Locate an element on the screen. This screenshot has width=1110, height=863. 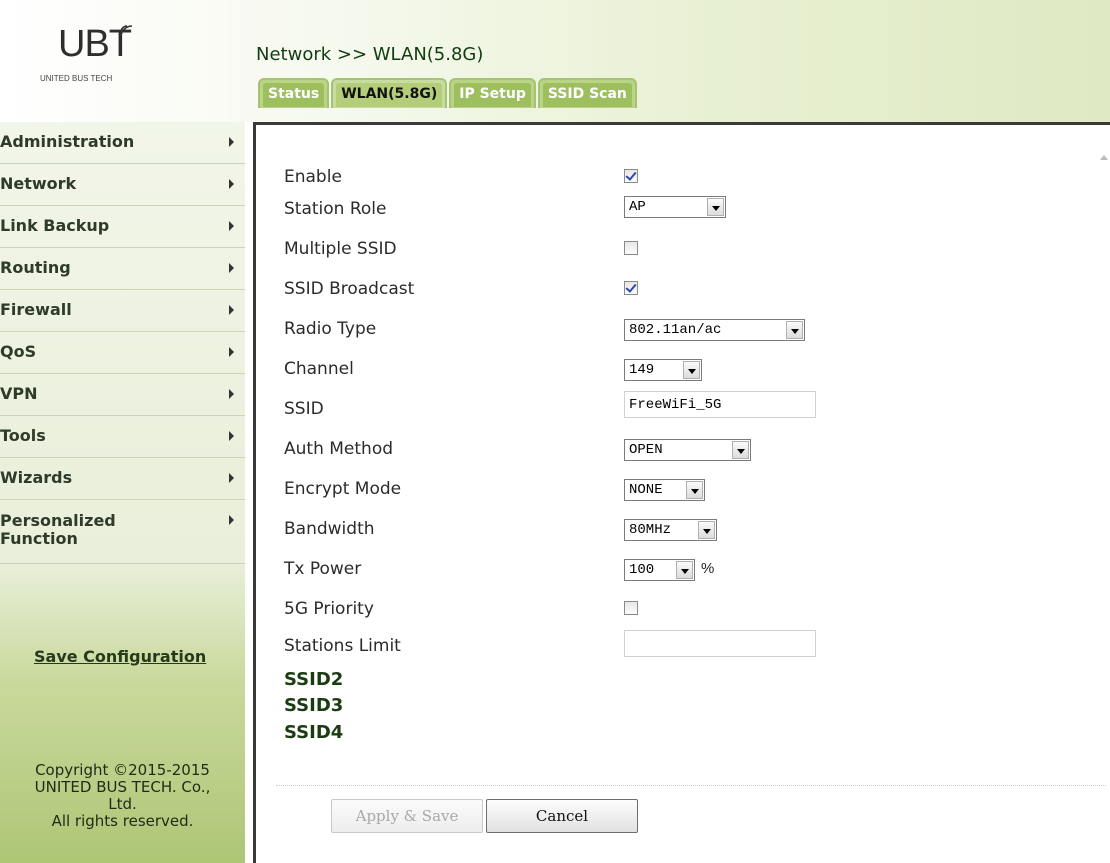
bandwidth-select: 80MHz is located at coordinates (670, 530).